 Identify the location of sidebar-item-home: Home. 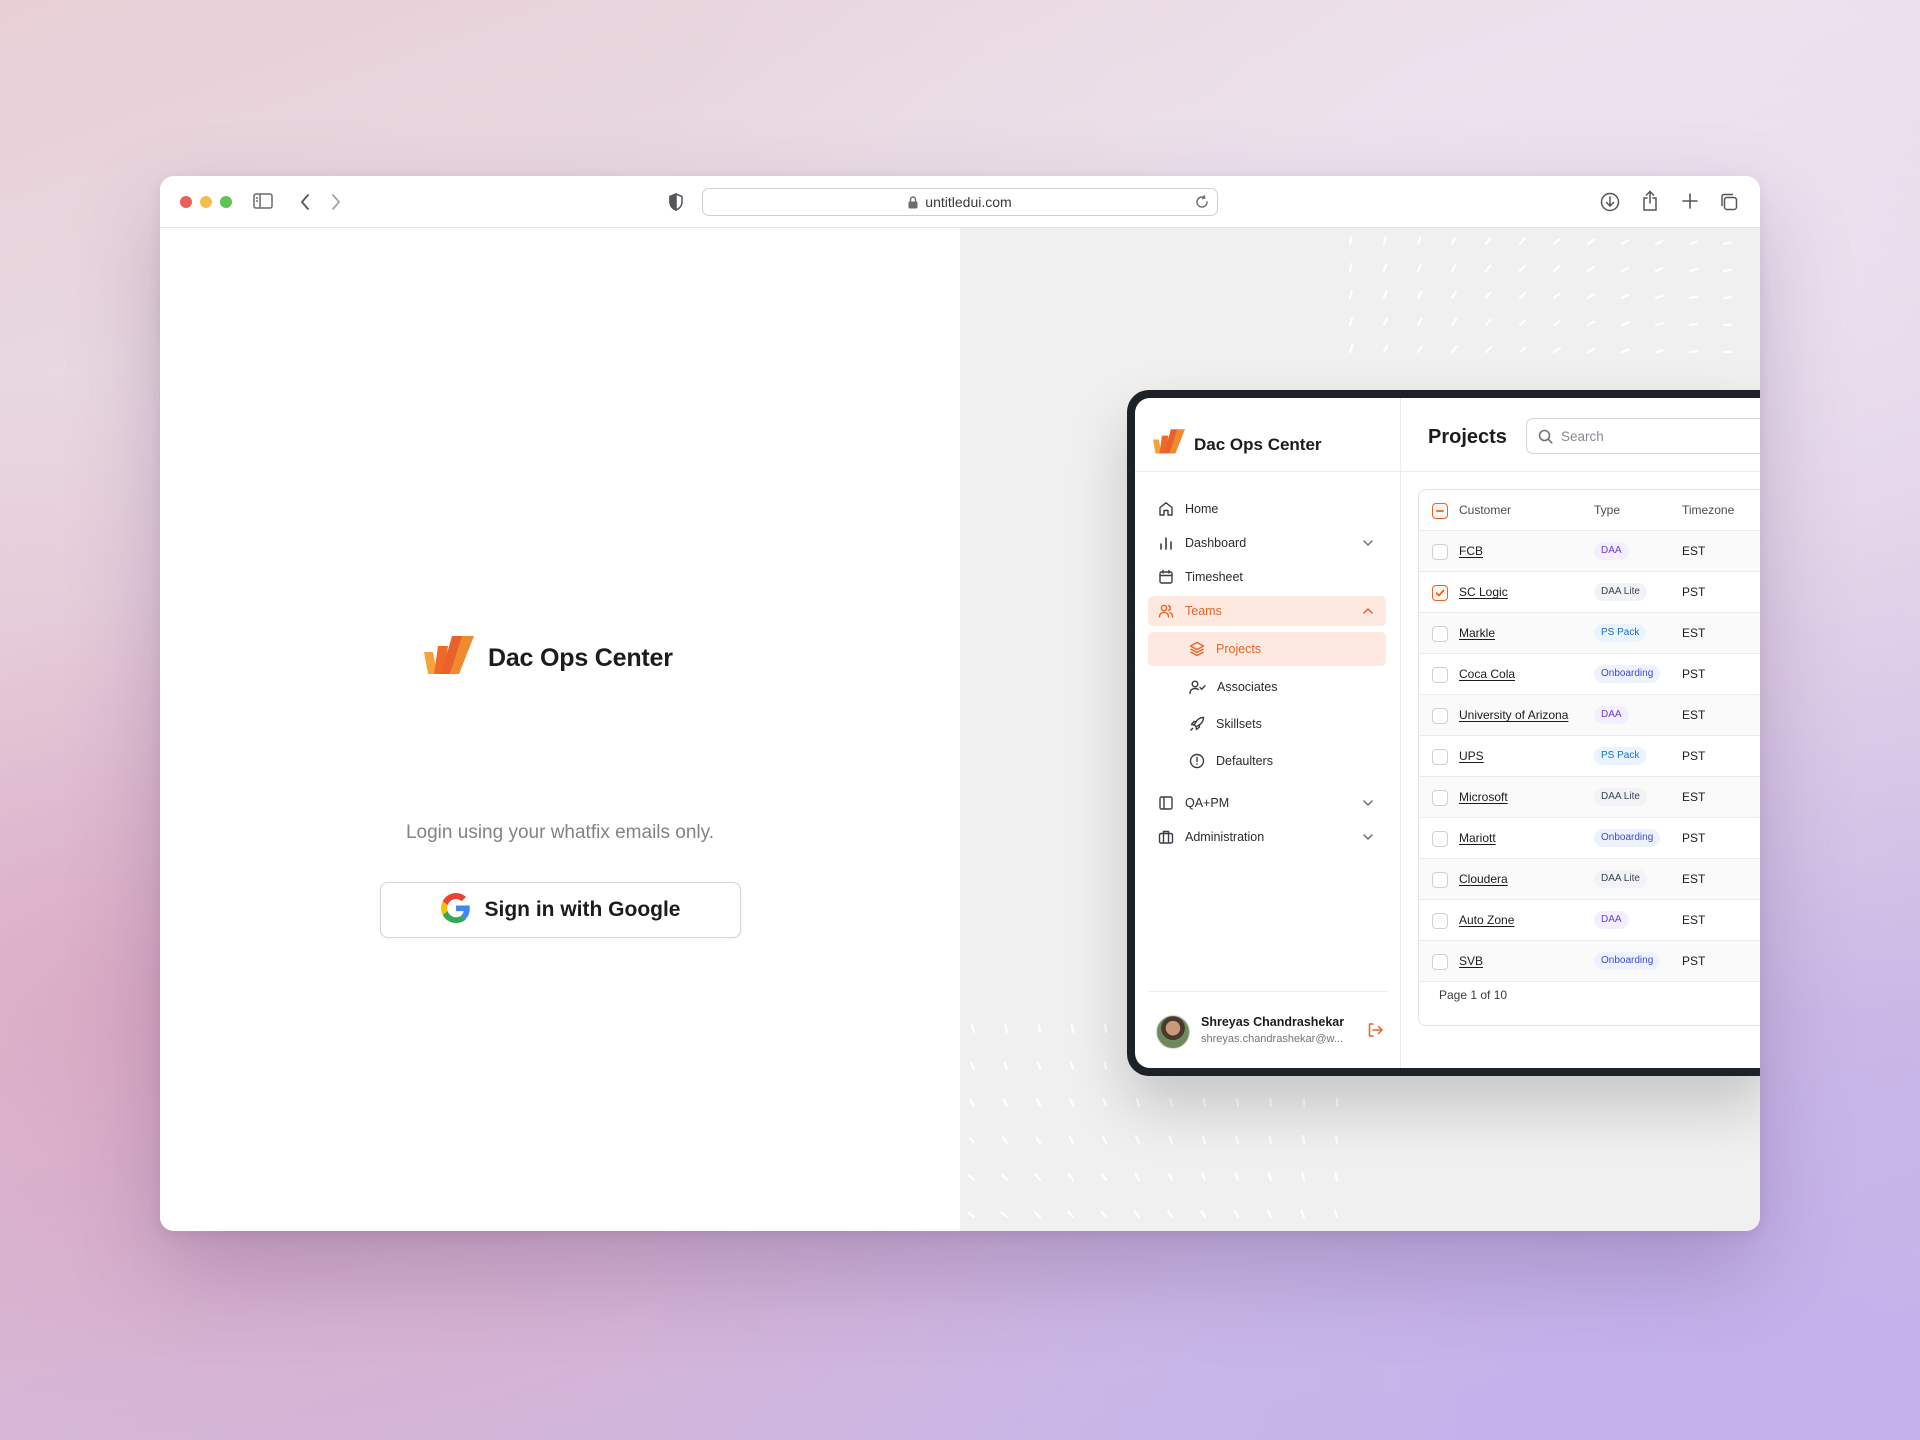
(1267, 509).